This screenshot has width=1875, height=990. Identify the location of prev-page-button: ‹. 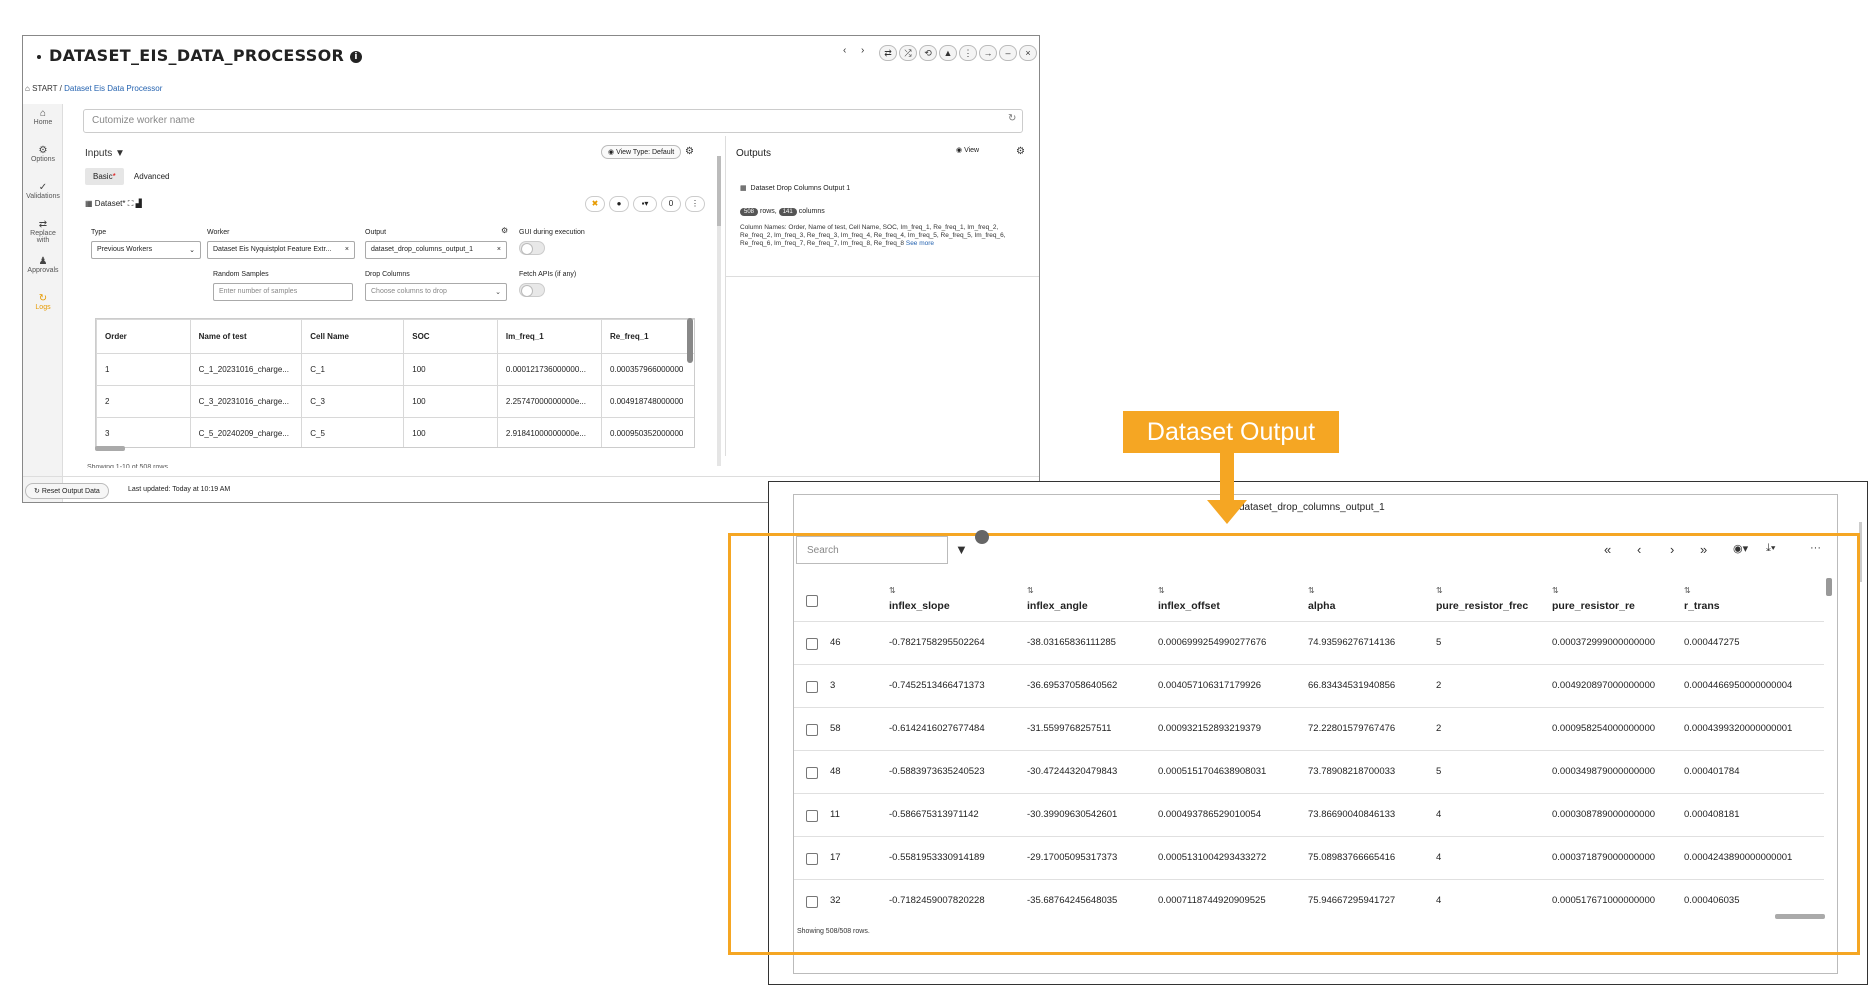
(1639, 549).